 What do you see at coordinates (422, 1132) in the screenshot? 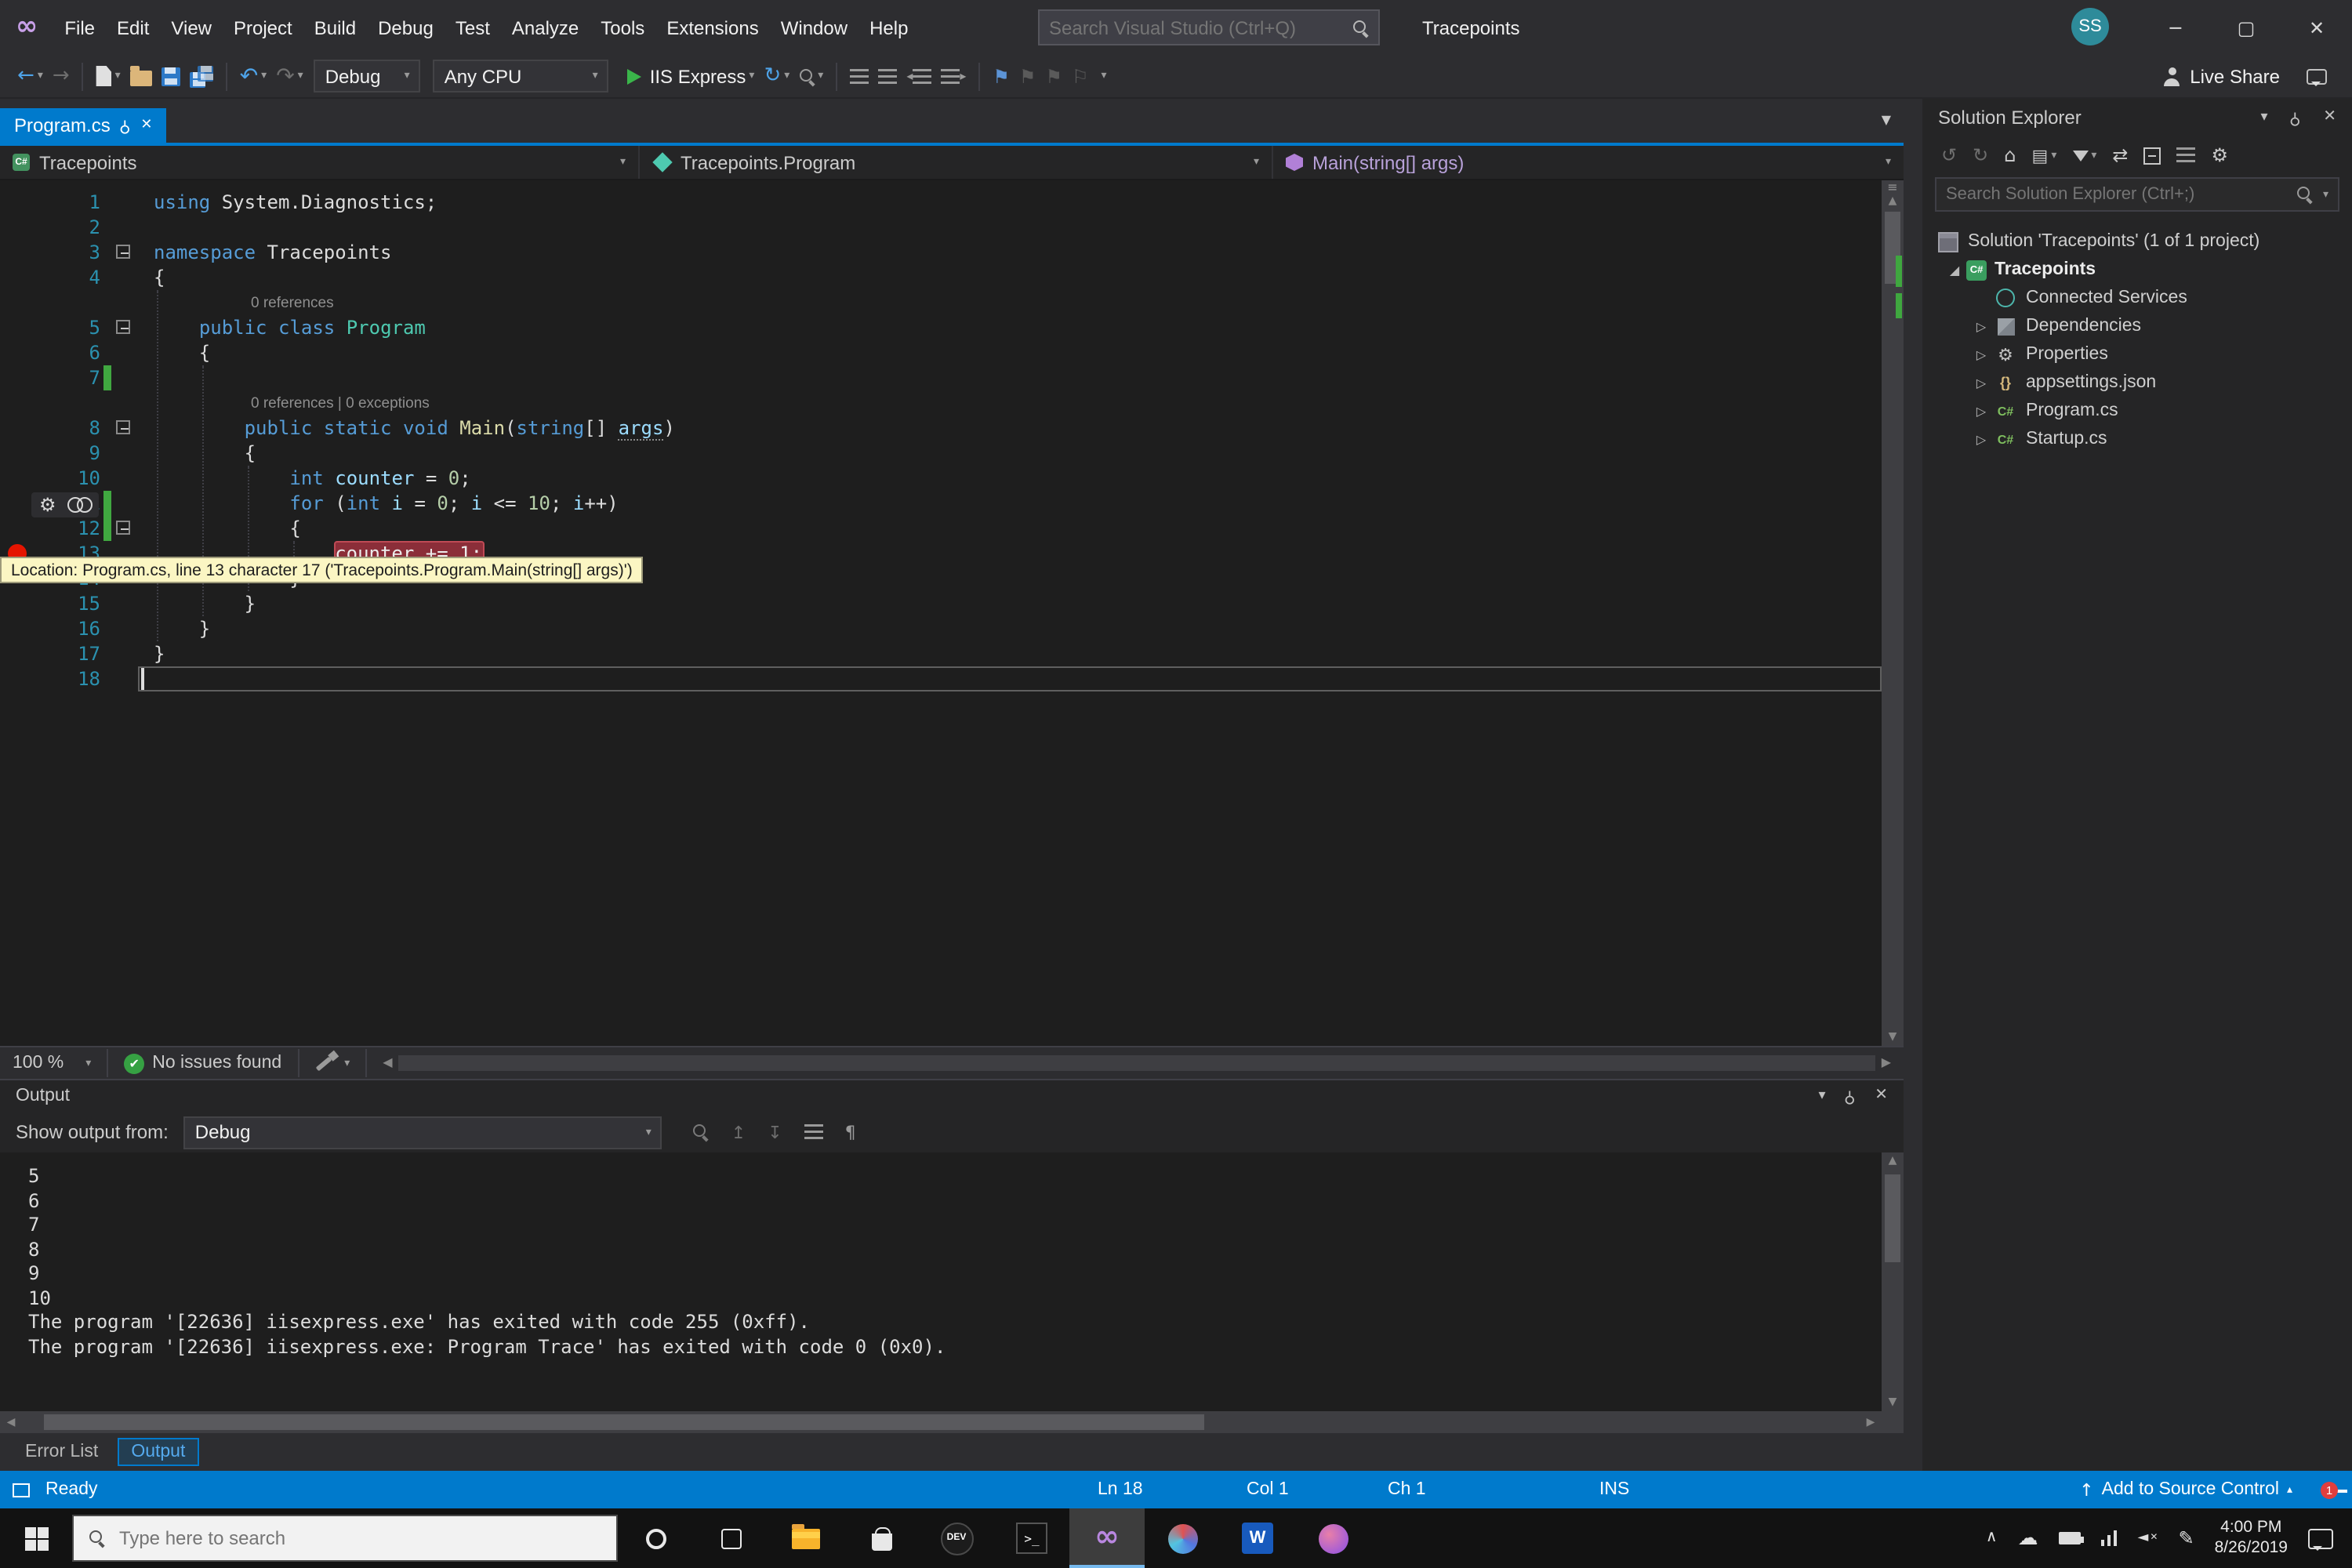
I see `output-source-dropdown: Debug` at bounding box center [422, 1132].